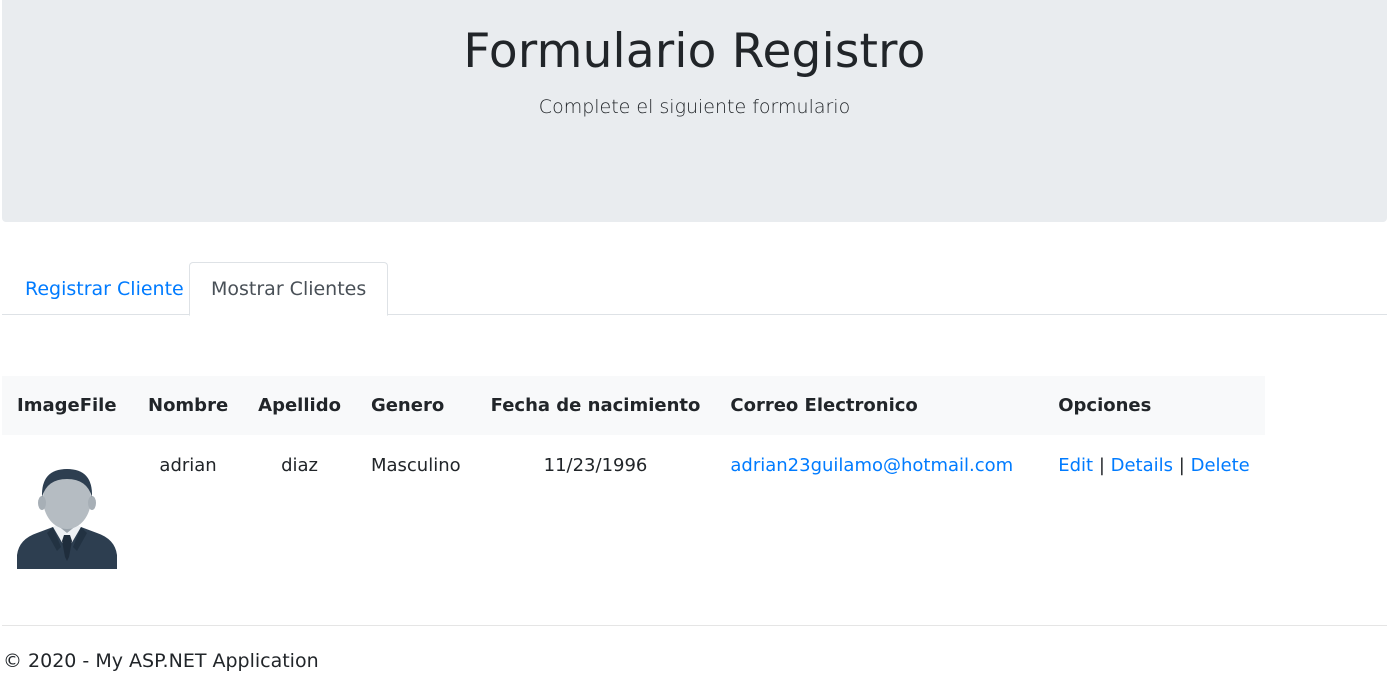 The height and width of the screenshot is (681, 1387). What do you see at coordinates (694, 625) in the screenshot?
I see `footer-divider` at bounding box center [694, 625].